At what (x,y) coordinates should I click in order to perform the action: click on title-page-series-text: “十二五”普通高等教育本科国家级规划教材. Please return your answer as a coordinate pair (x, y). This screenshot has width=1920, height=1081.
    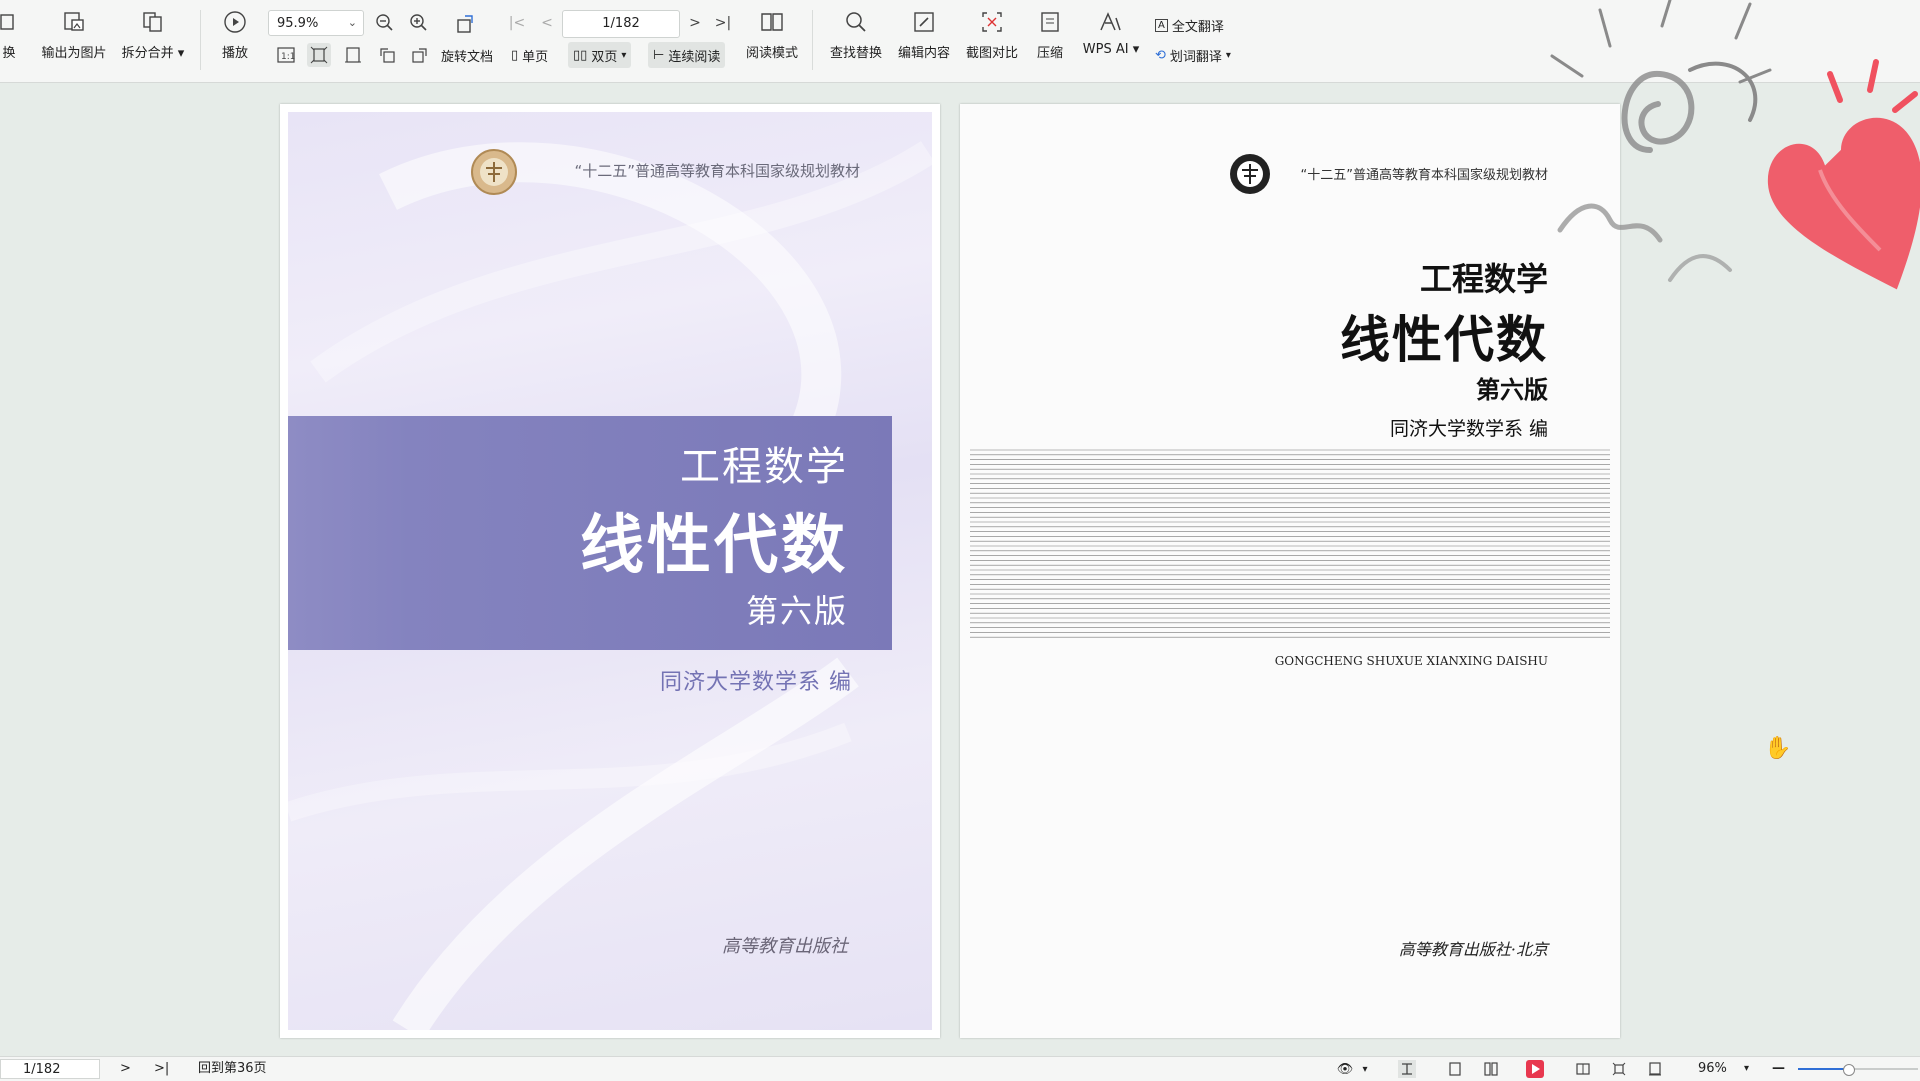
    Looking at the image, I should click on (1424, 175).